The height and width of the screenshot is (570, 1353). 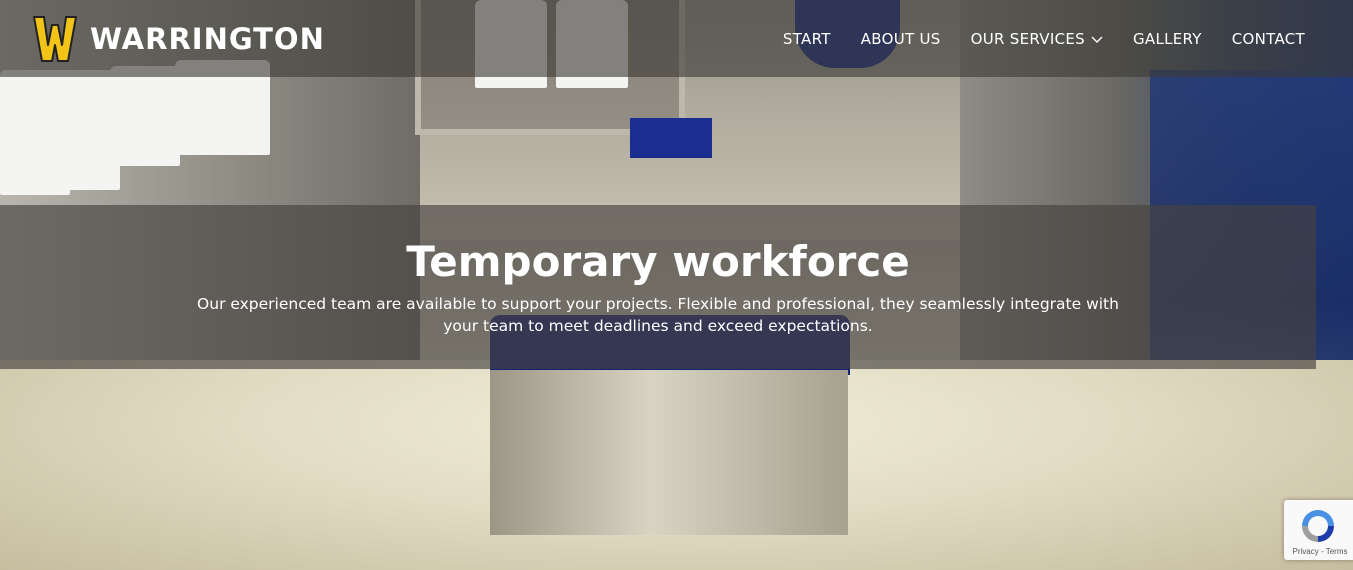 I want to click on nav-item-our-services: OUR SERVICES, so click(x=1037, y=39).